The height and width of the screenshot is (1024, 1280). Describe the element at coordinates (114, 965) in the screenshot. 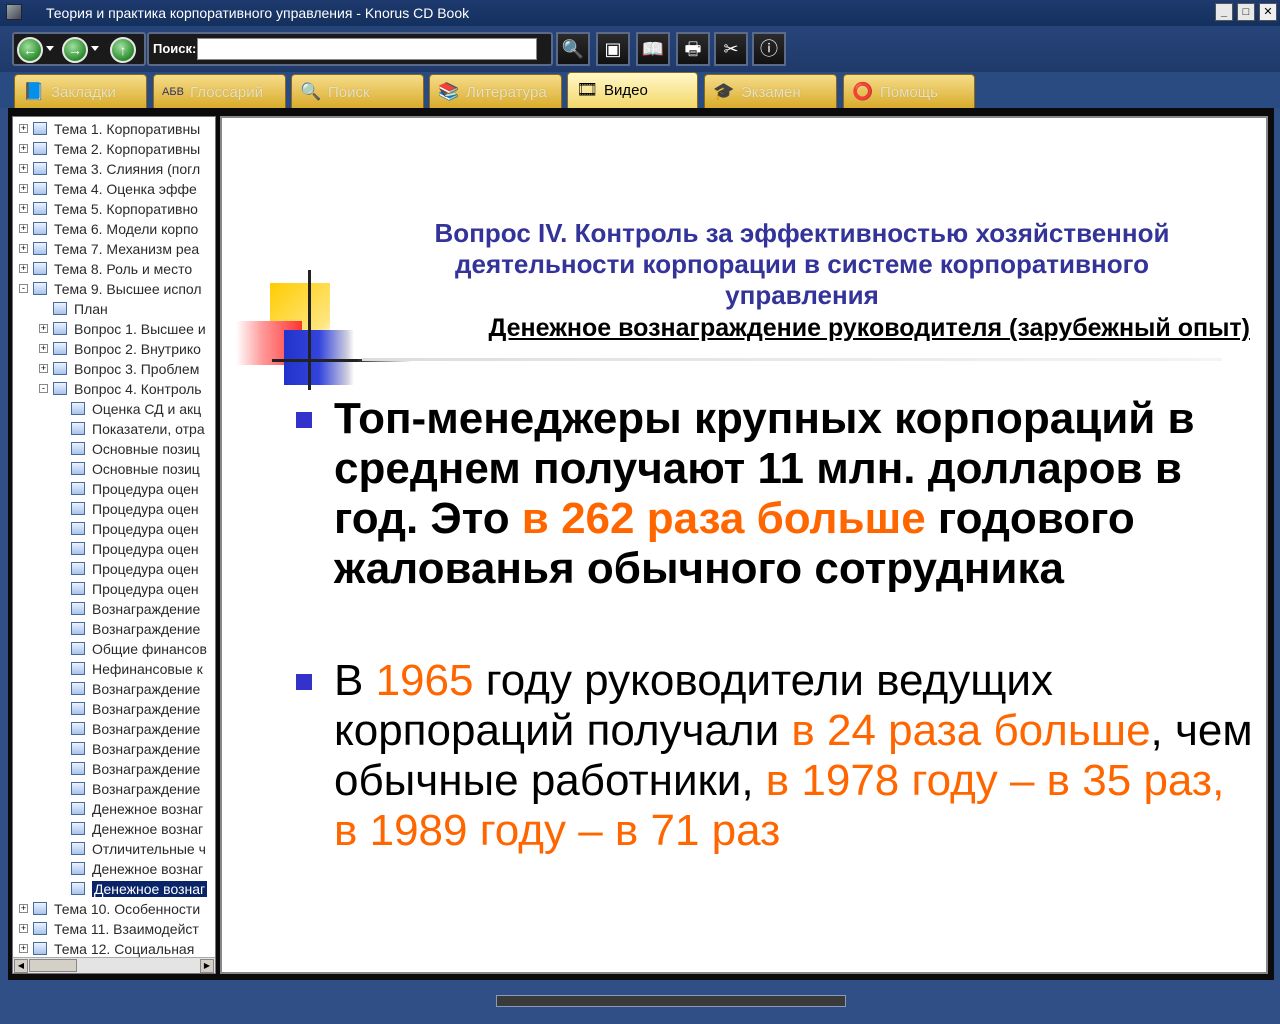

I see `tree-horizontal-scrollbar: ◀ ▶` at that location.